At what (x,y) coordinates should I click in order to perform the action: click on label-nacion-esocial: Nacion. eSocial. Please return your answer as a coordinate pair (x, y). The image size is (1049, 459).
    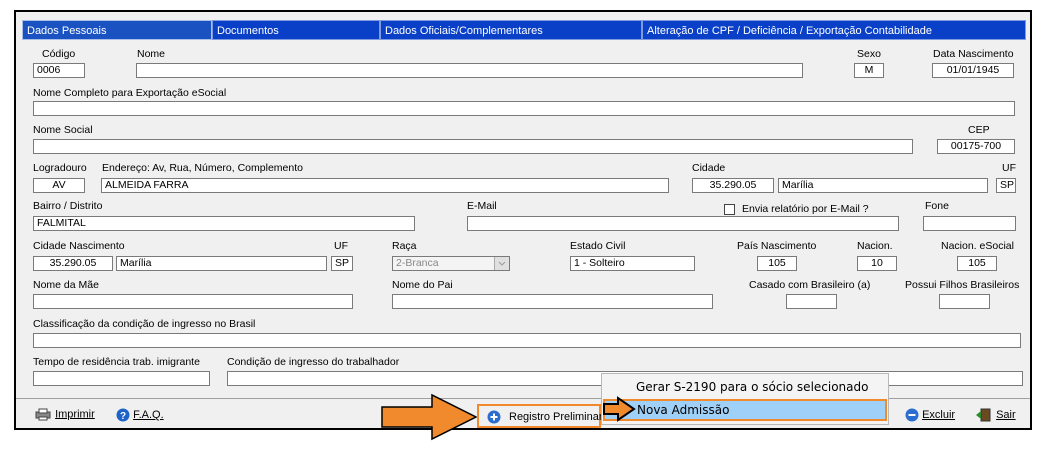
    Looking at the image, I should click on (977, 246).